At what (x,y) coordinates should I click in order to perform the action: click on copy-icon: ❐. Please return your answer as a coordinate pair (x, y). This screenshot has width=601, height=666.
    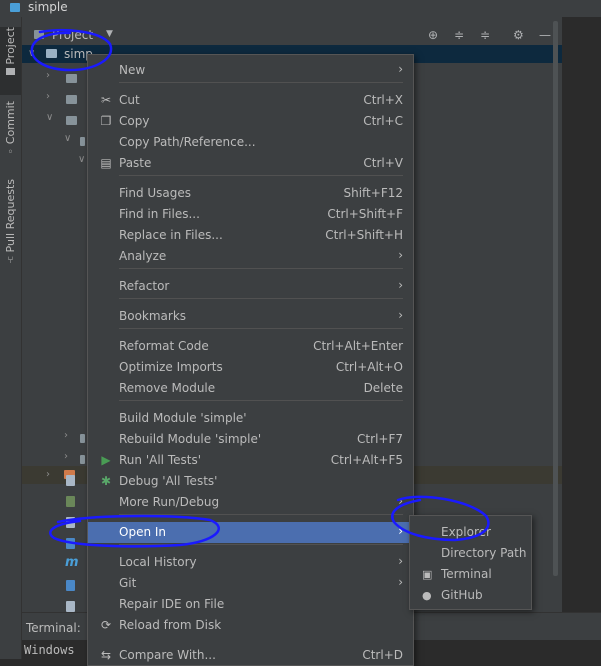
    Looking at the image, I should click on (106, 121).